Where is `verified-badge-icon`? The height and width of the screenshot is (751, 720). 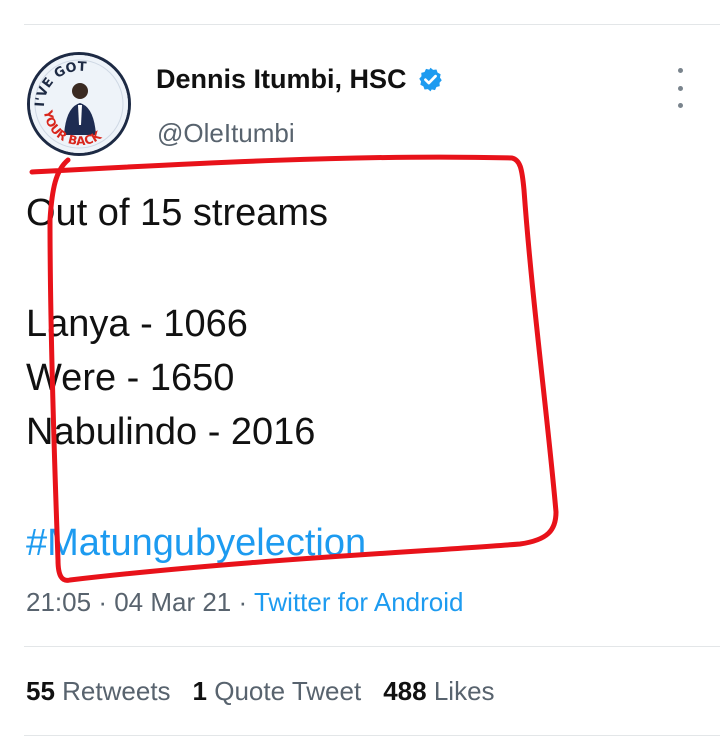
verified-badge-icon is located at coordinates (430, 79).